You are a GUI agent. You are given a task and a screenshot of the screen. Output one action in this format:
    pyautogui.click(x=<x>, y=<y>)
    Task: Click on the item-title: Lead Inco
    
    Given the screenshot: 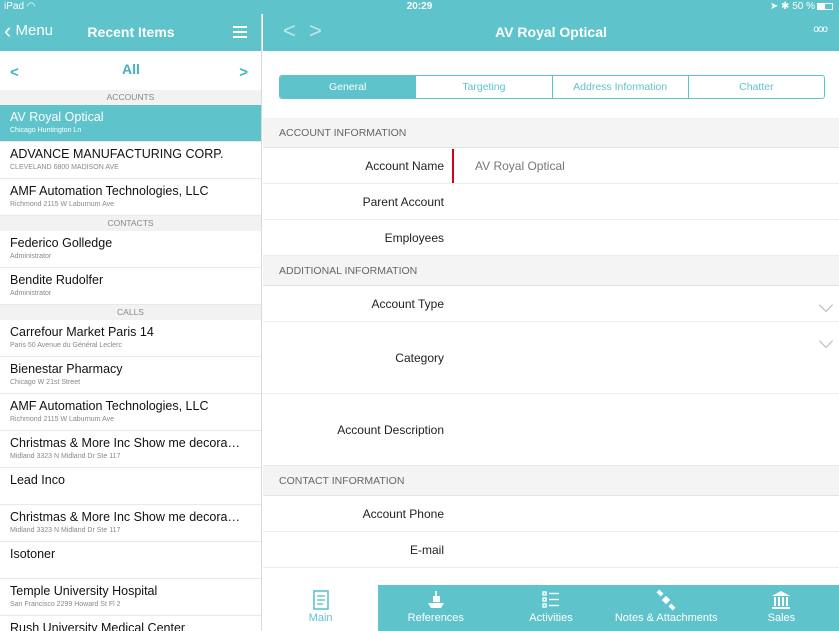 What is the action you would take?
    pyautogui.click(x=37, y=480)
    